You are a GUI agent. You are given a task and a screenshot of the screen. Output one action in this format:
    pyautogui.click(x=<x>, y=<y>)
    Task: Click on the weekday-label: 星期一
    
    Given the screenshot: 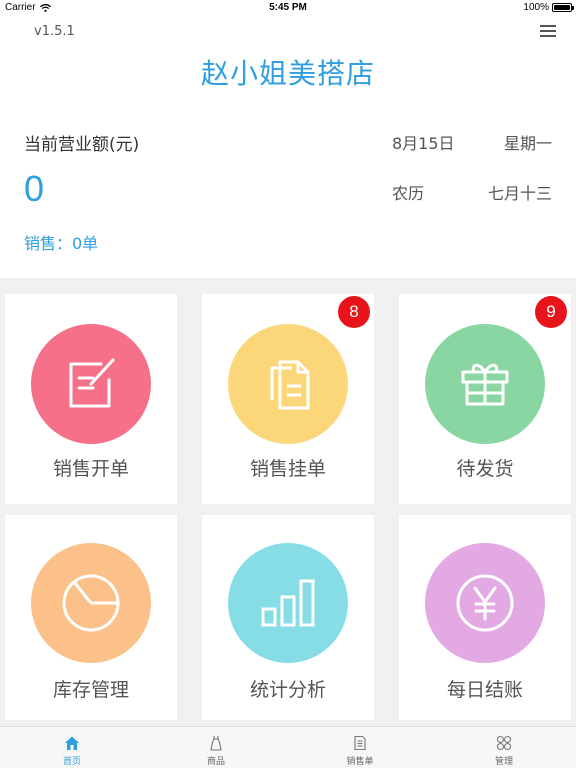 What is the action you would take?
    pyautogui.click(x=527, y=143)
    